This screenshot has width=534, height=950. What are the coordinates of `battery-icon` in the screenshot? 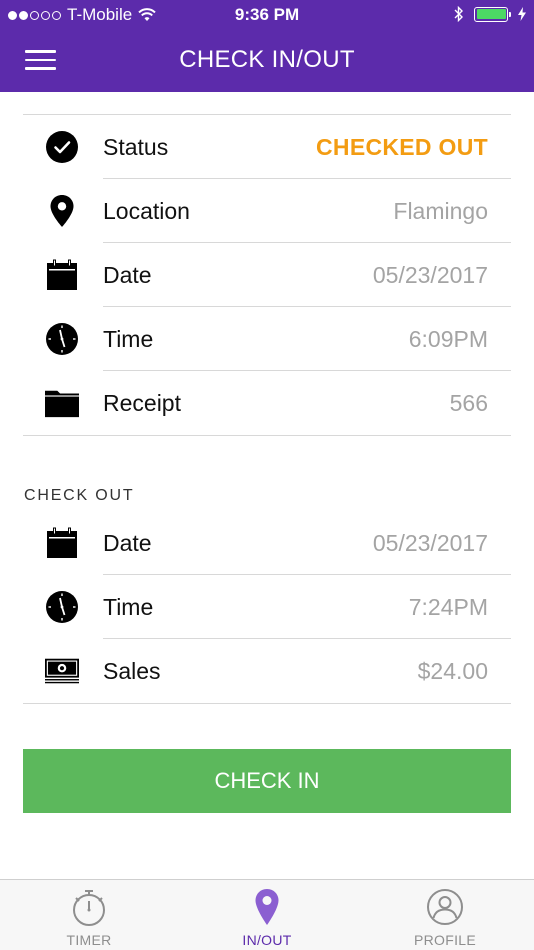 It's located at (492, 14).